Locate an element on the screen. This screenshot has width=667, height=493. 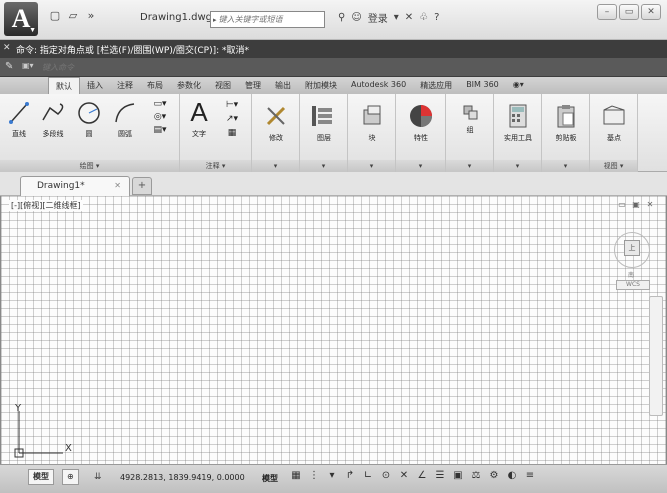
close-button: ✕ is located at coordinates (651, 12).